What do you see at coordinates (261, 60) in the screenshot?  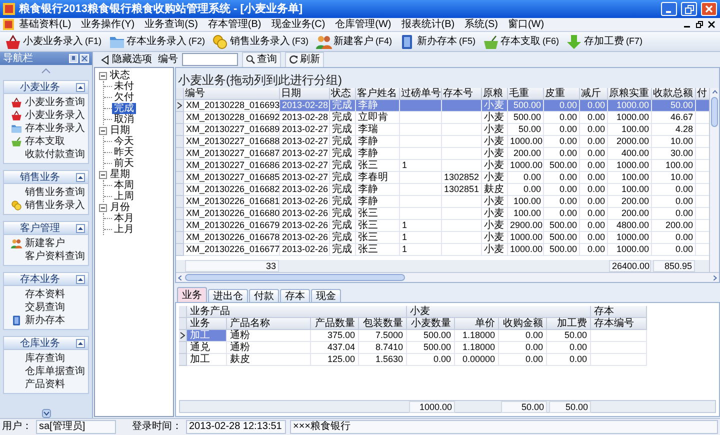 I see `search-button: 查询` at bounding box center [261, 60].